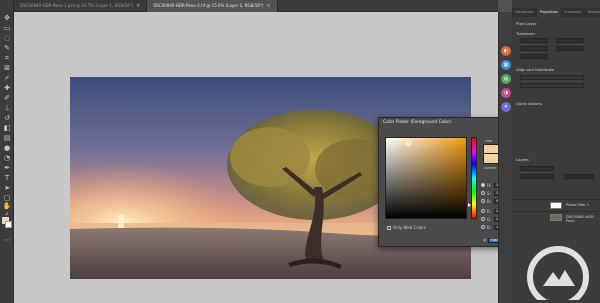  What do you see at coordinates (7, 128) in the screenshot?
I see `eraser-tool-icon: ◧` at bounding box center [7, 128].